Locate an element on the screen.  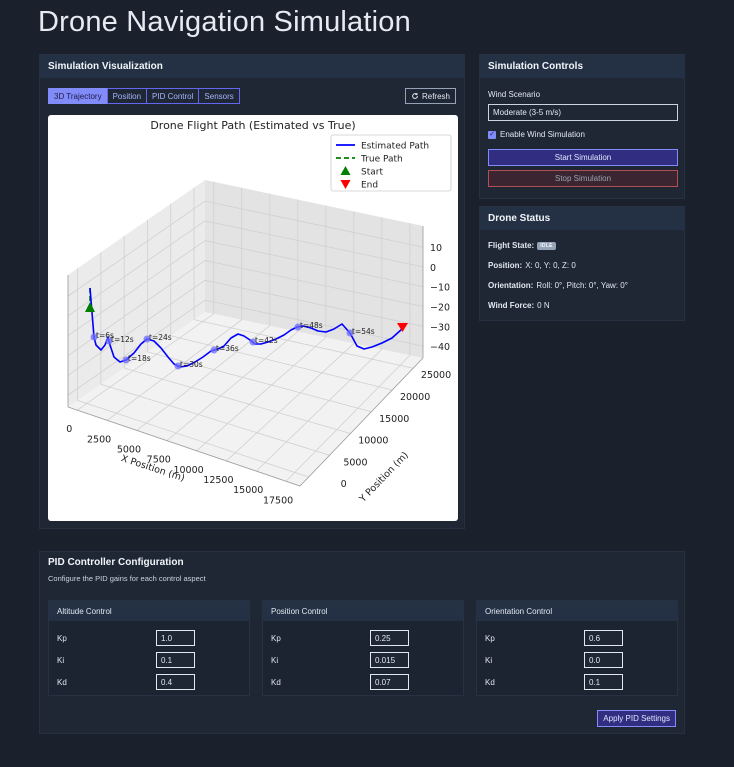
orientation-ki-input is located at coordinates (603, 660).